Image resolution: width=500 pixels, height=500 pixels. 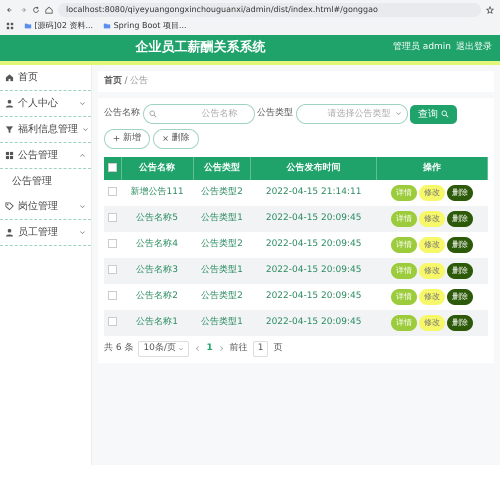 I want to click on table-cell: 2022-04-15 21:14:11, so click(x=313, y=193).